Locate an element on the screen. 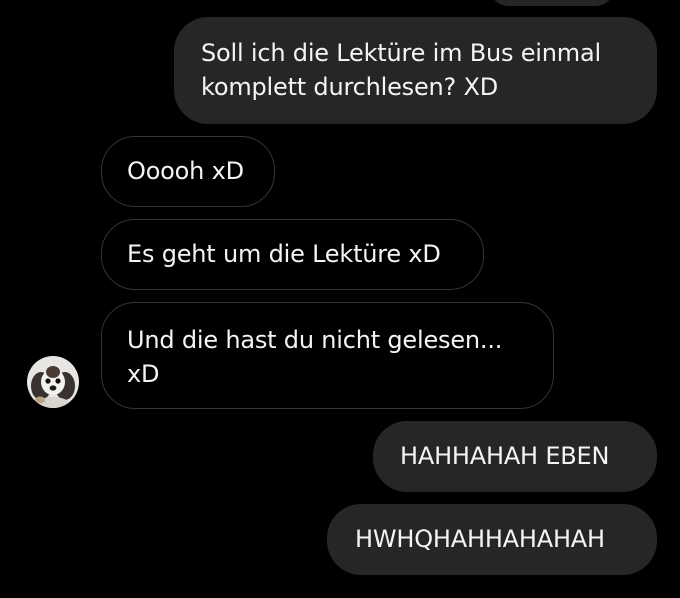  previous-message-bubble is located at coordinates (552, 3).